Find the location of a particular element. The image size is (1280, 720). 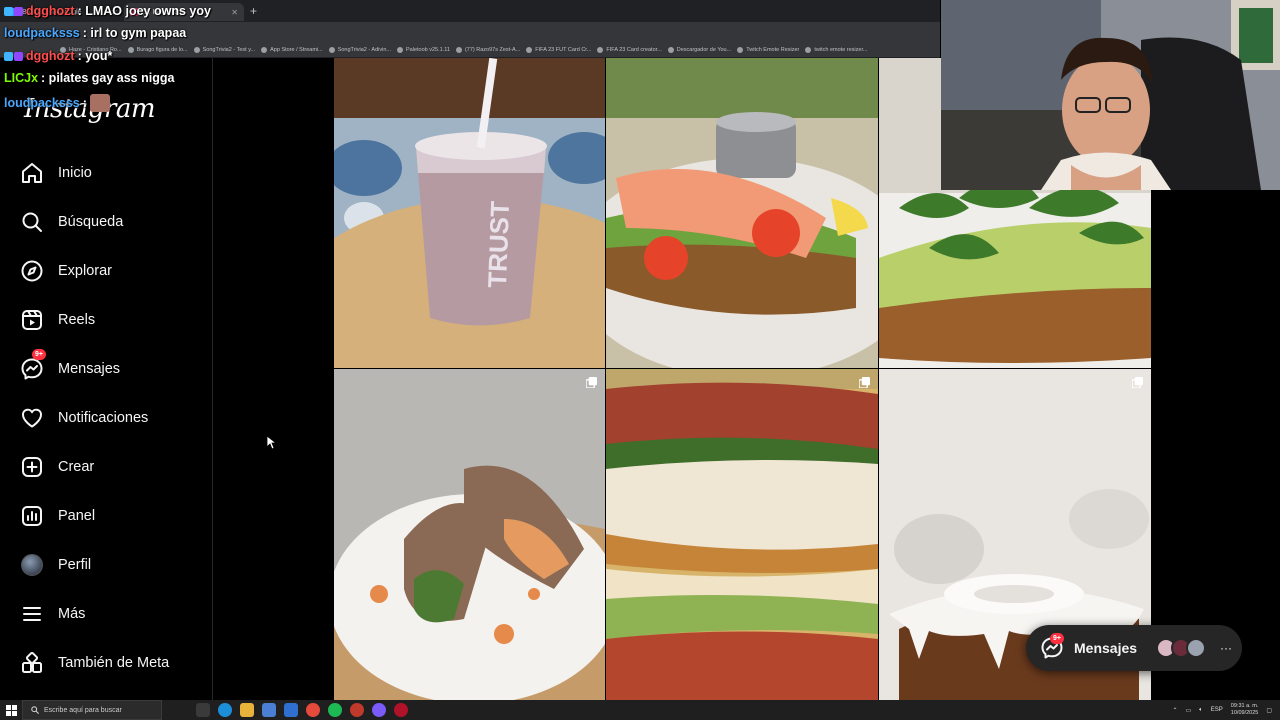

tab-label: (9) Instagram is located at coordinates (163, 12).